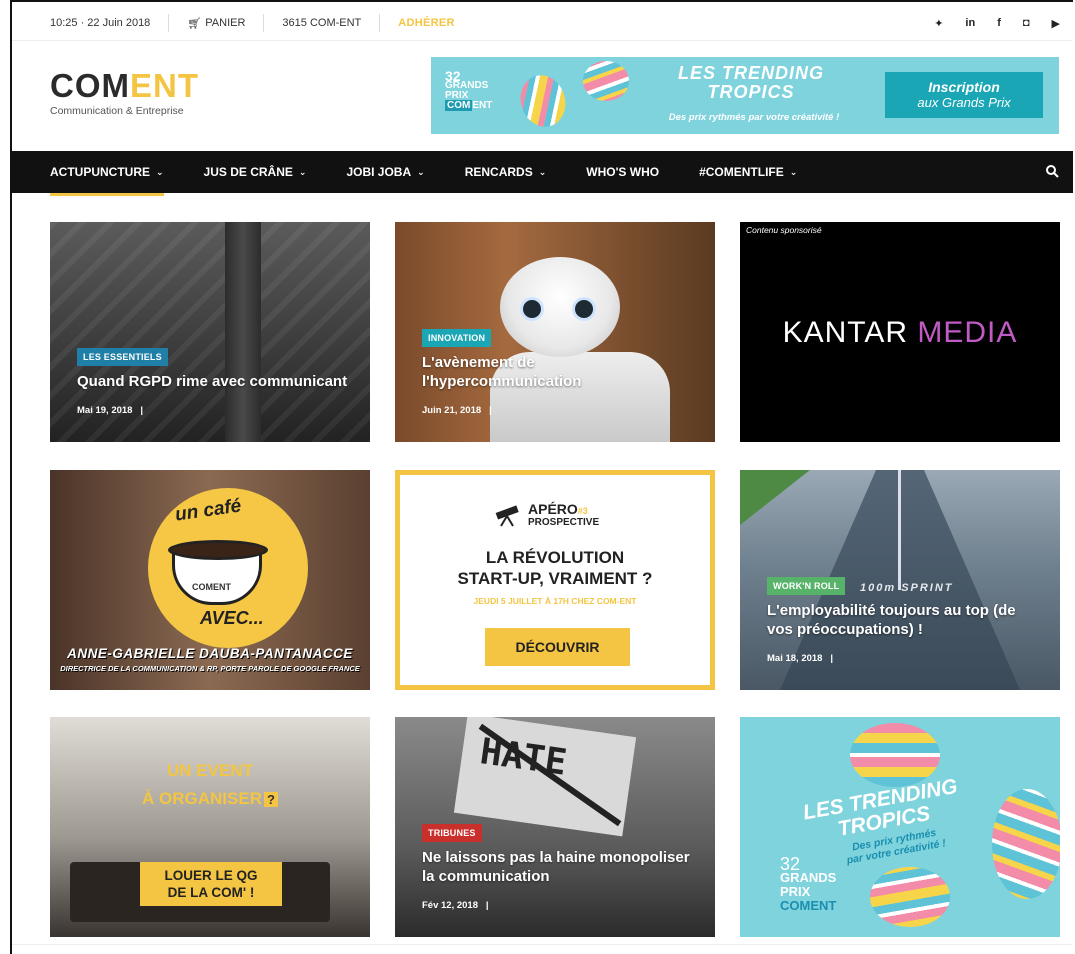 This screenshot has width=1075, height=954. Describe the element at coordinates (210, 653) in the screenshot. I see `guest-name: ANNE-GABRIELLE DAUBA-PANTANACCE` at that location.